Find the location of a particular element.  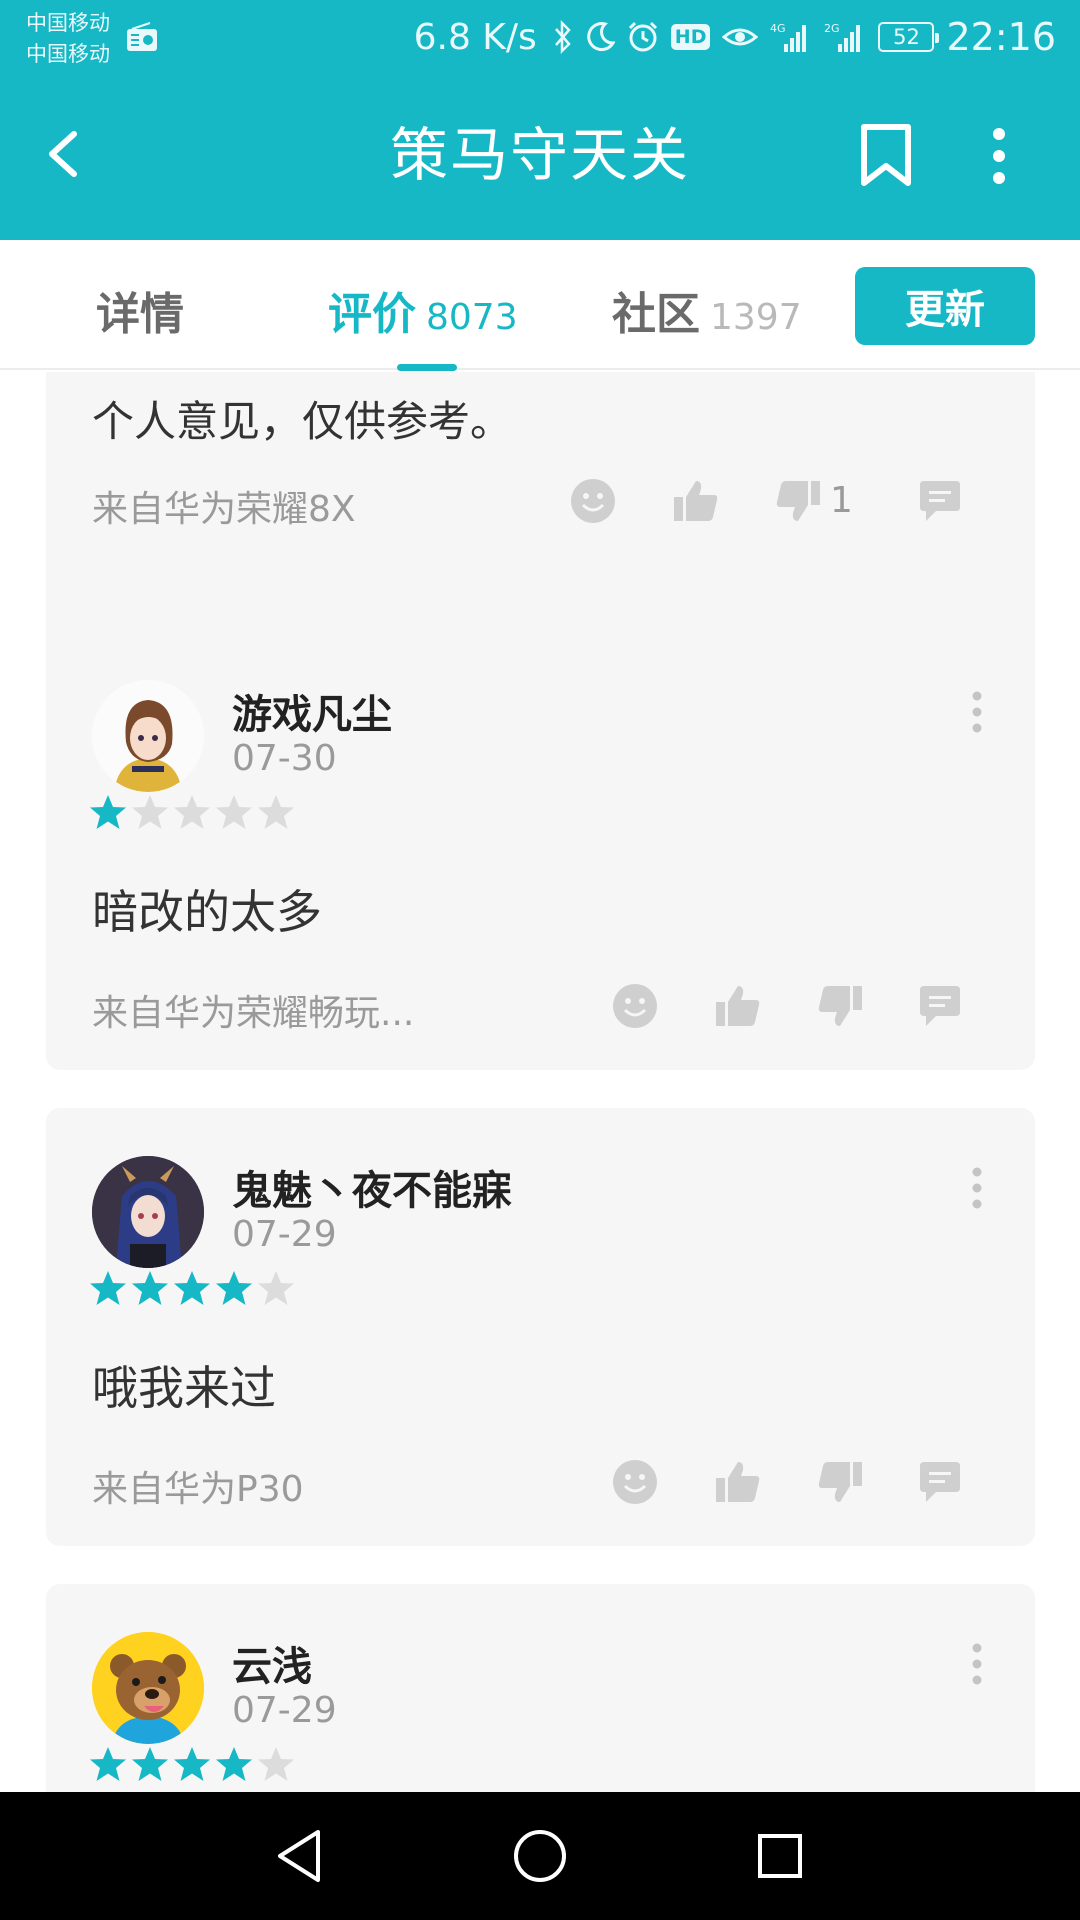

eye-comfort-icon is located at coordinates (740, 37).